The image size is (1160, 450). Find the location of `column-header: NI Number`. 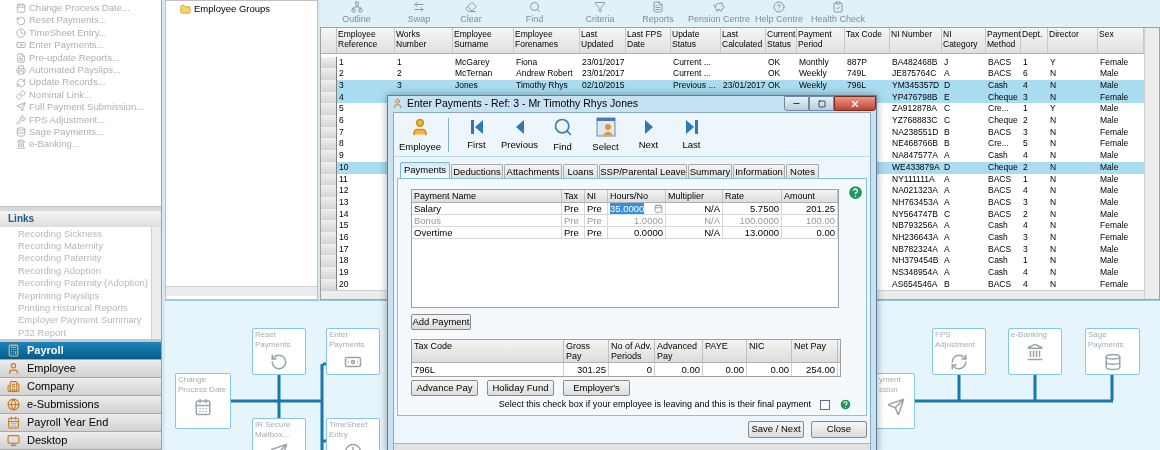

column-header: NI Number is located at coordinates (916, 40).